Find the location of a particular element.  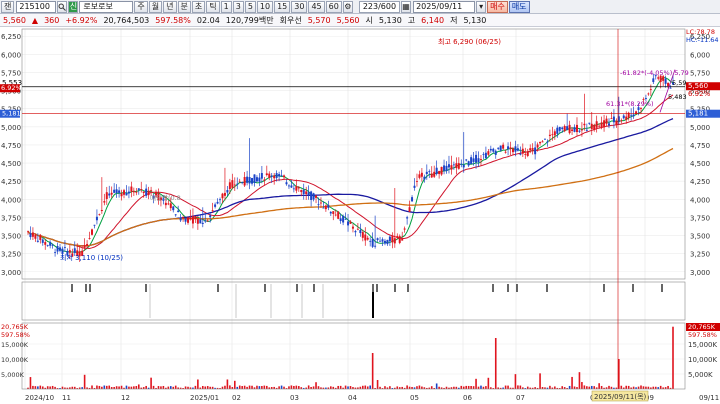

pct-down-label: 61.31*(8.29%) is located at coordinates (630, 104).